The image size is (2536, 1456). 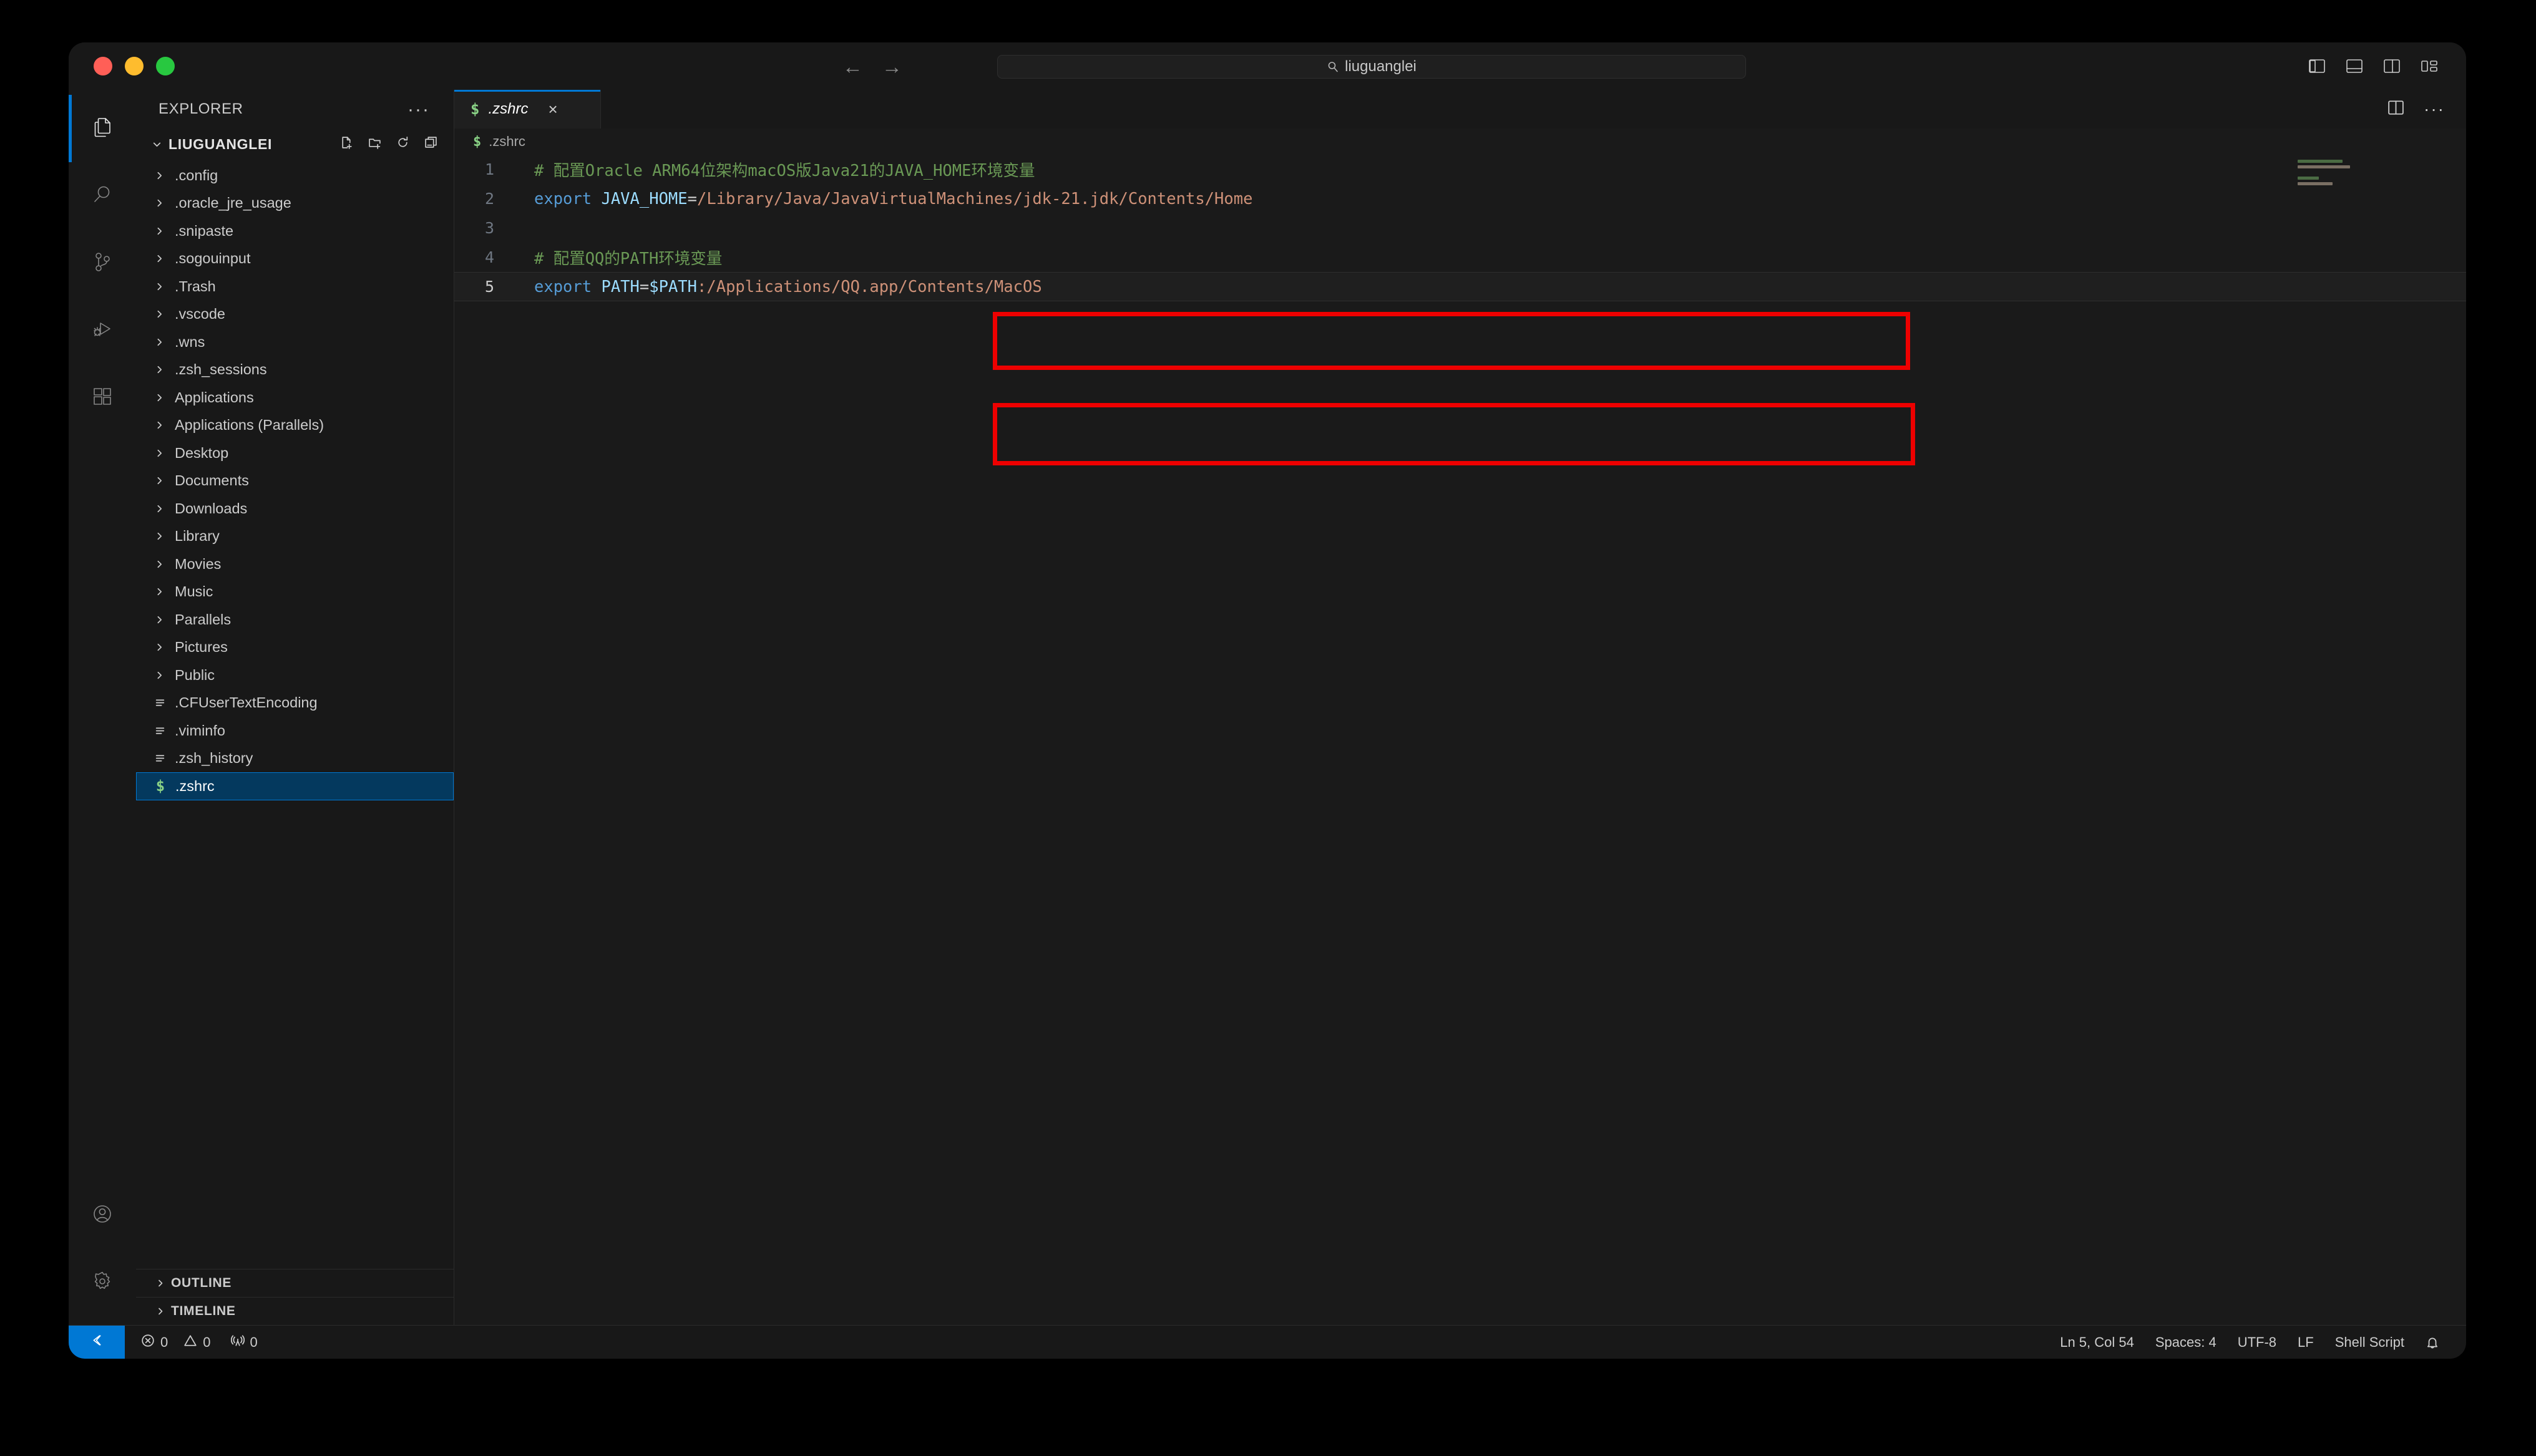 I want to click on go-forward-icon: →, so click(x=892, y=67).